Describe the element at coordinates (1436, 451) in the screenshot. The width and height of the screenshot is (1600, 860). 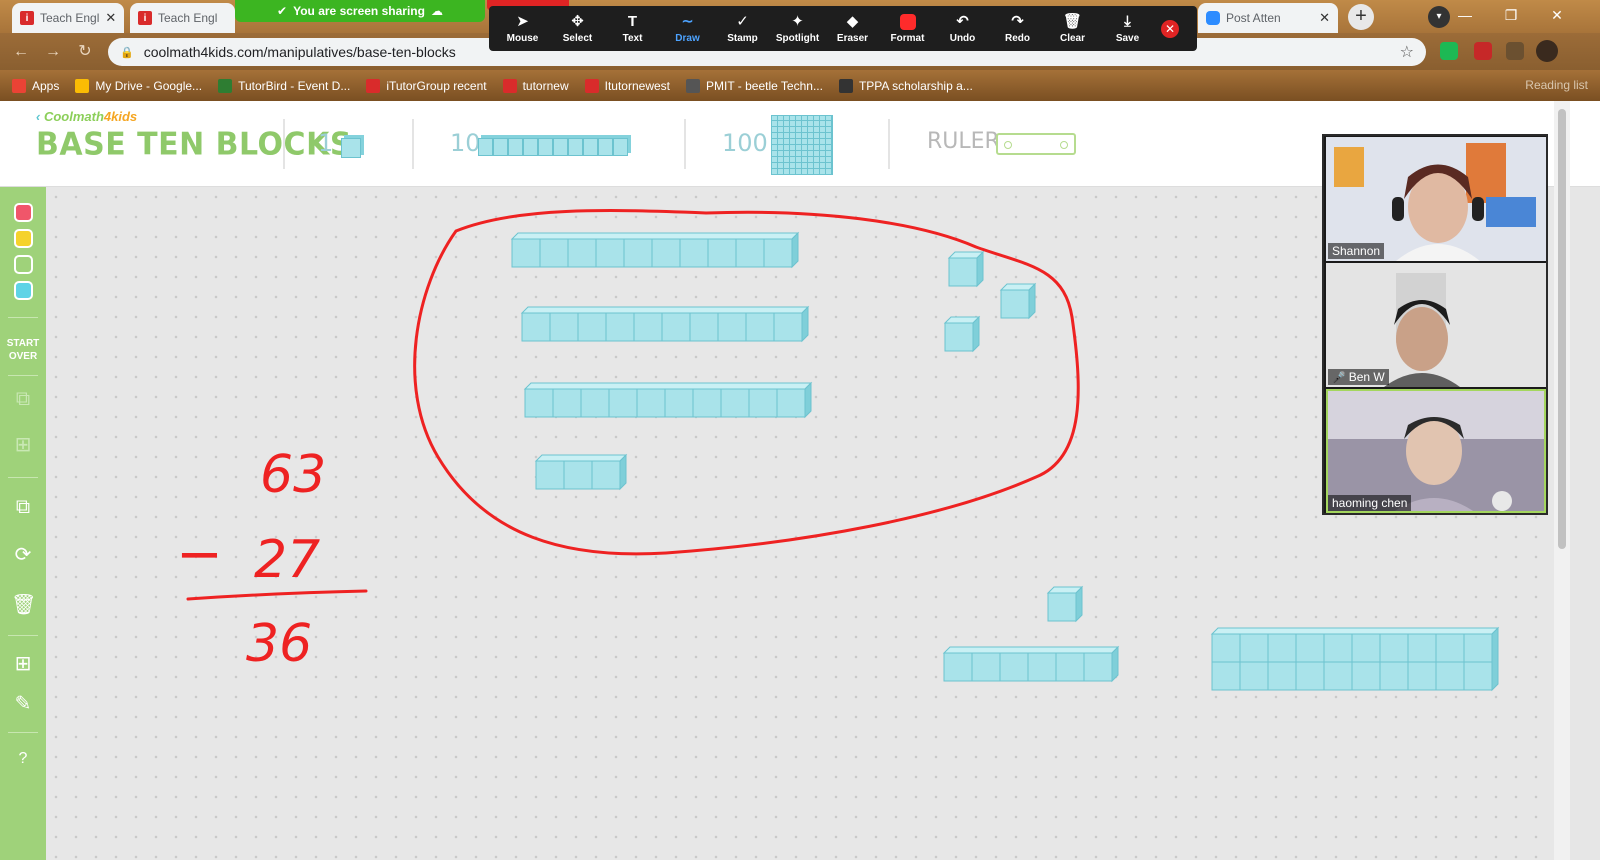
I see `video-tile-active-speaker: haoming chen` at that location.